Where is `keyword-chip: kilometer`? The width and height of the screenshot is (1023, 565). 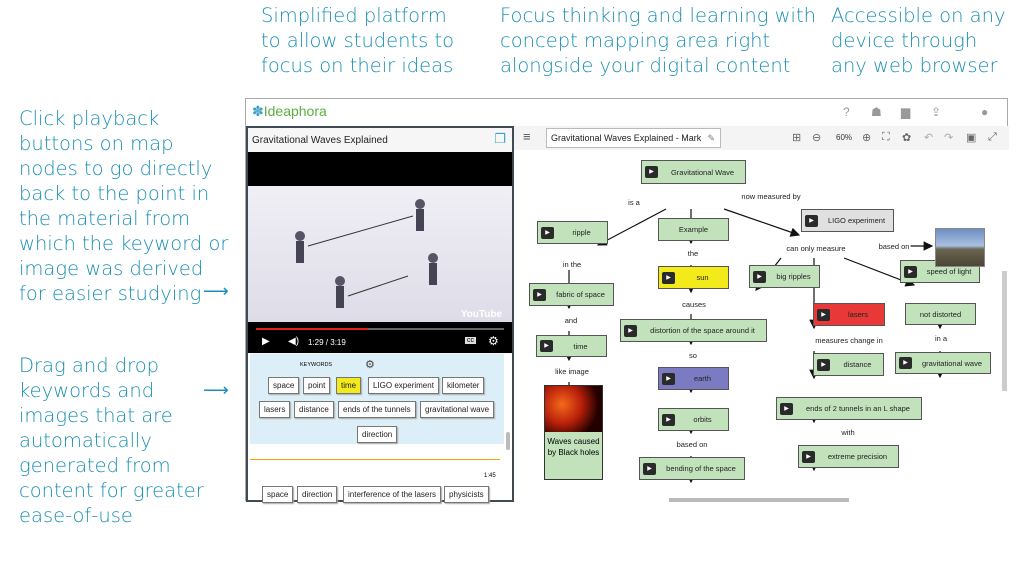
keyword-chip: kilometer is located at coordinates (463, 385).